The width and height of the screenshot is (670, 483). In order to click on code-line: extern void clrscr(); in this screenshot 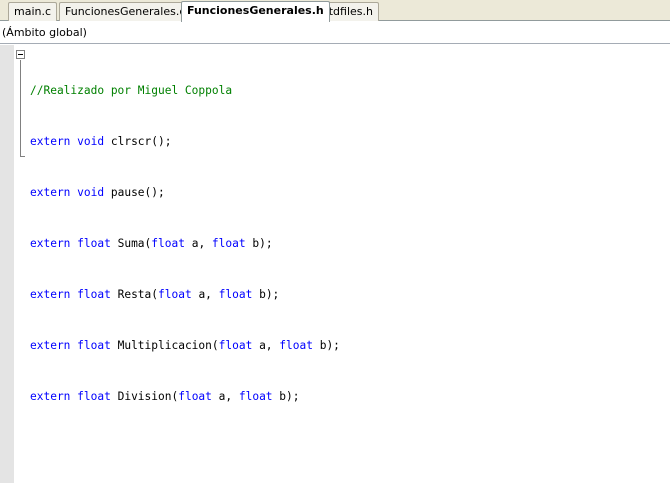, I will do `click(185, 141)`.